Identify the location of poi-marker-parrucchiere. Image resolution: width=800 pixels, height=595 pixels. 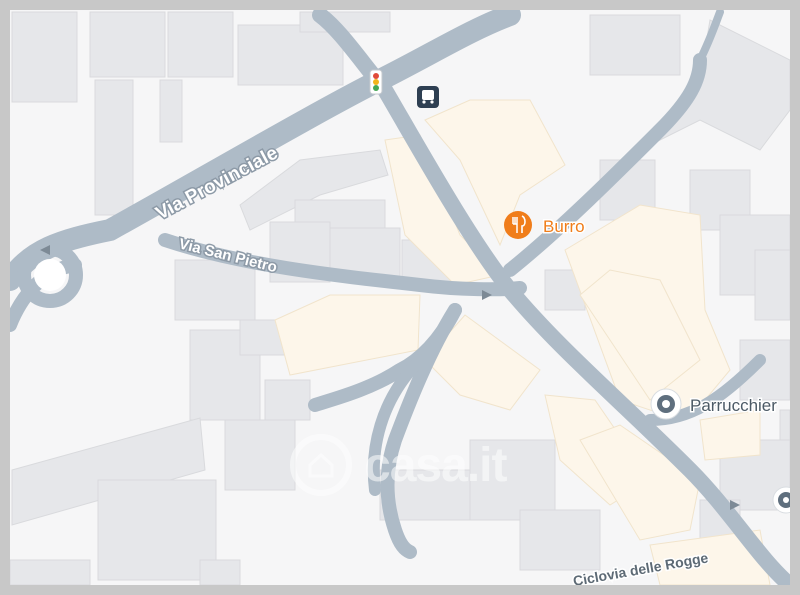
(666, 404).